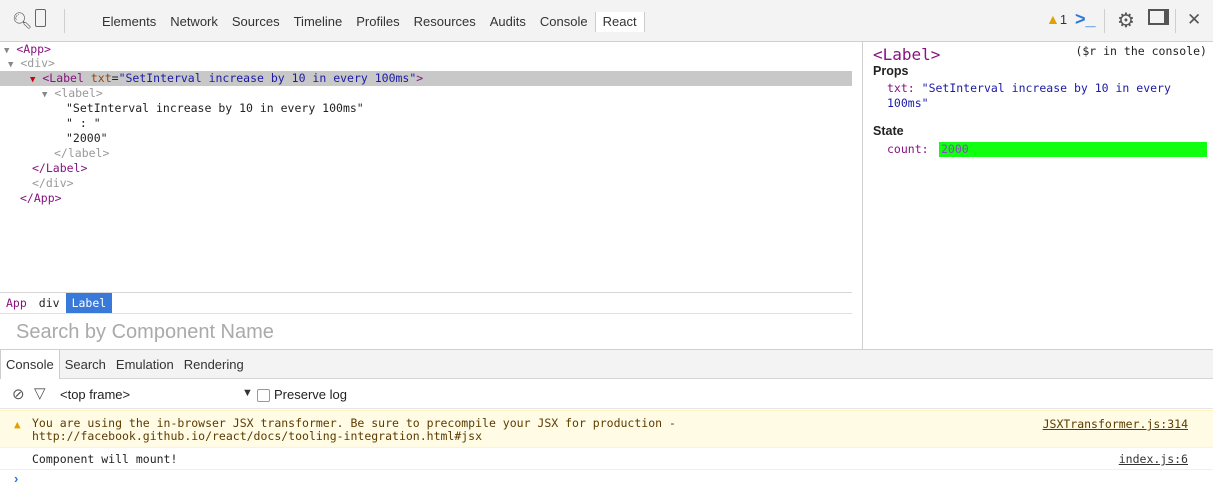 The height and width of the screenshot is (486, 1213). What do you see at coordinates (901, 88) in the screenshot?
I see `prop-key: txt:` at bounding box center [901, 88].